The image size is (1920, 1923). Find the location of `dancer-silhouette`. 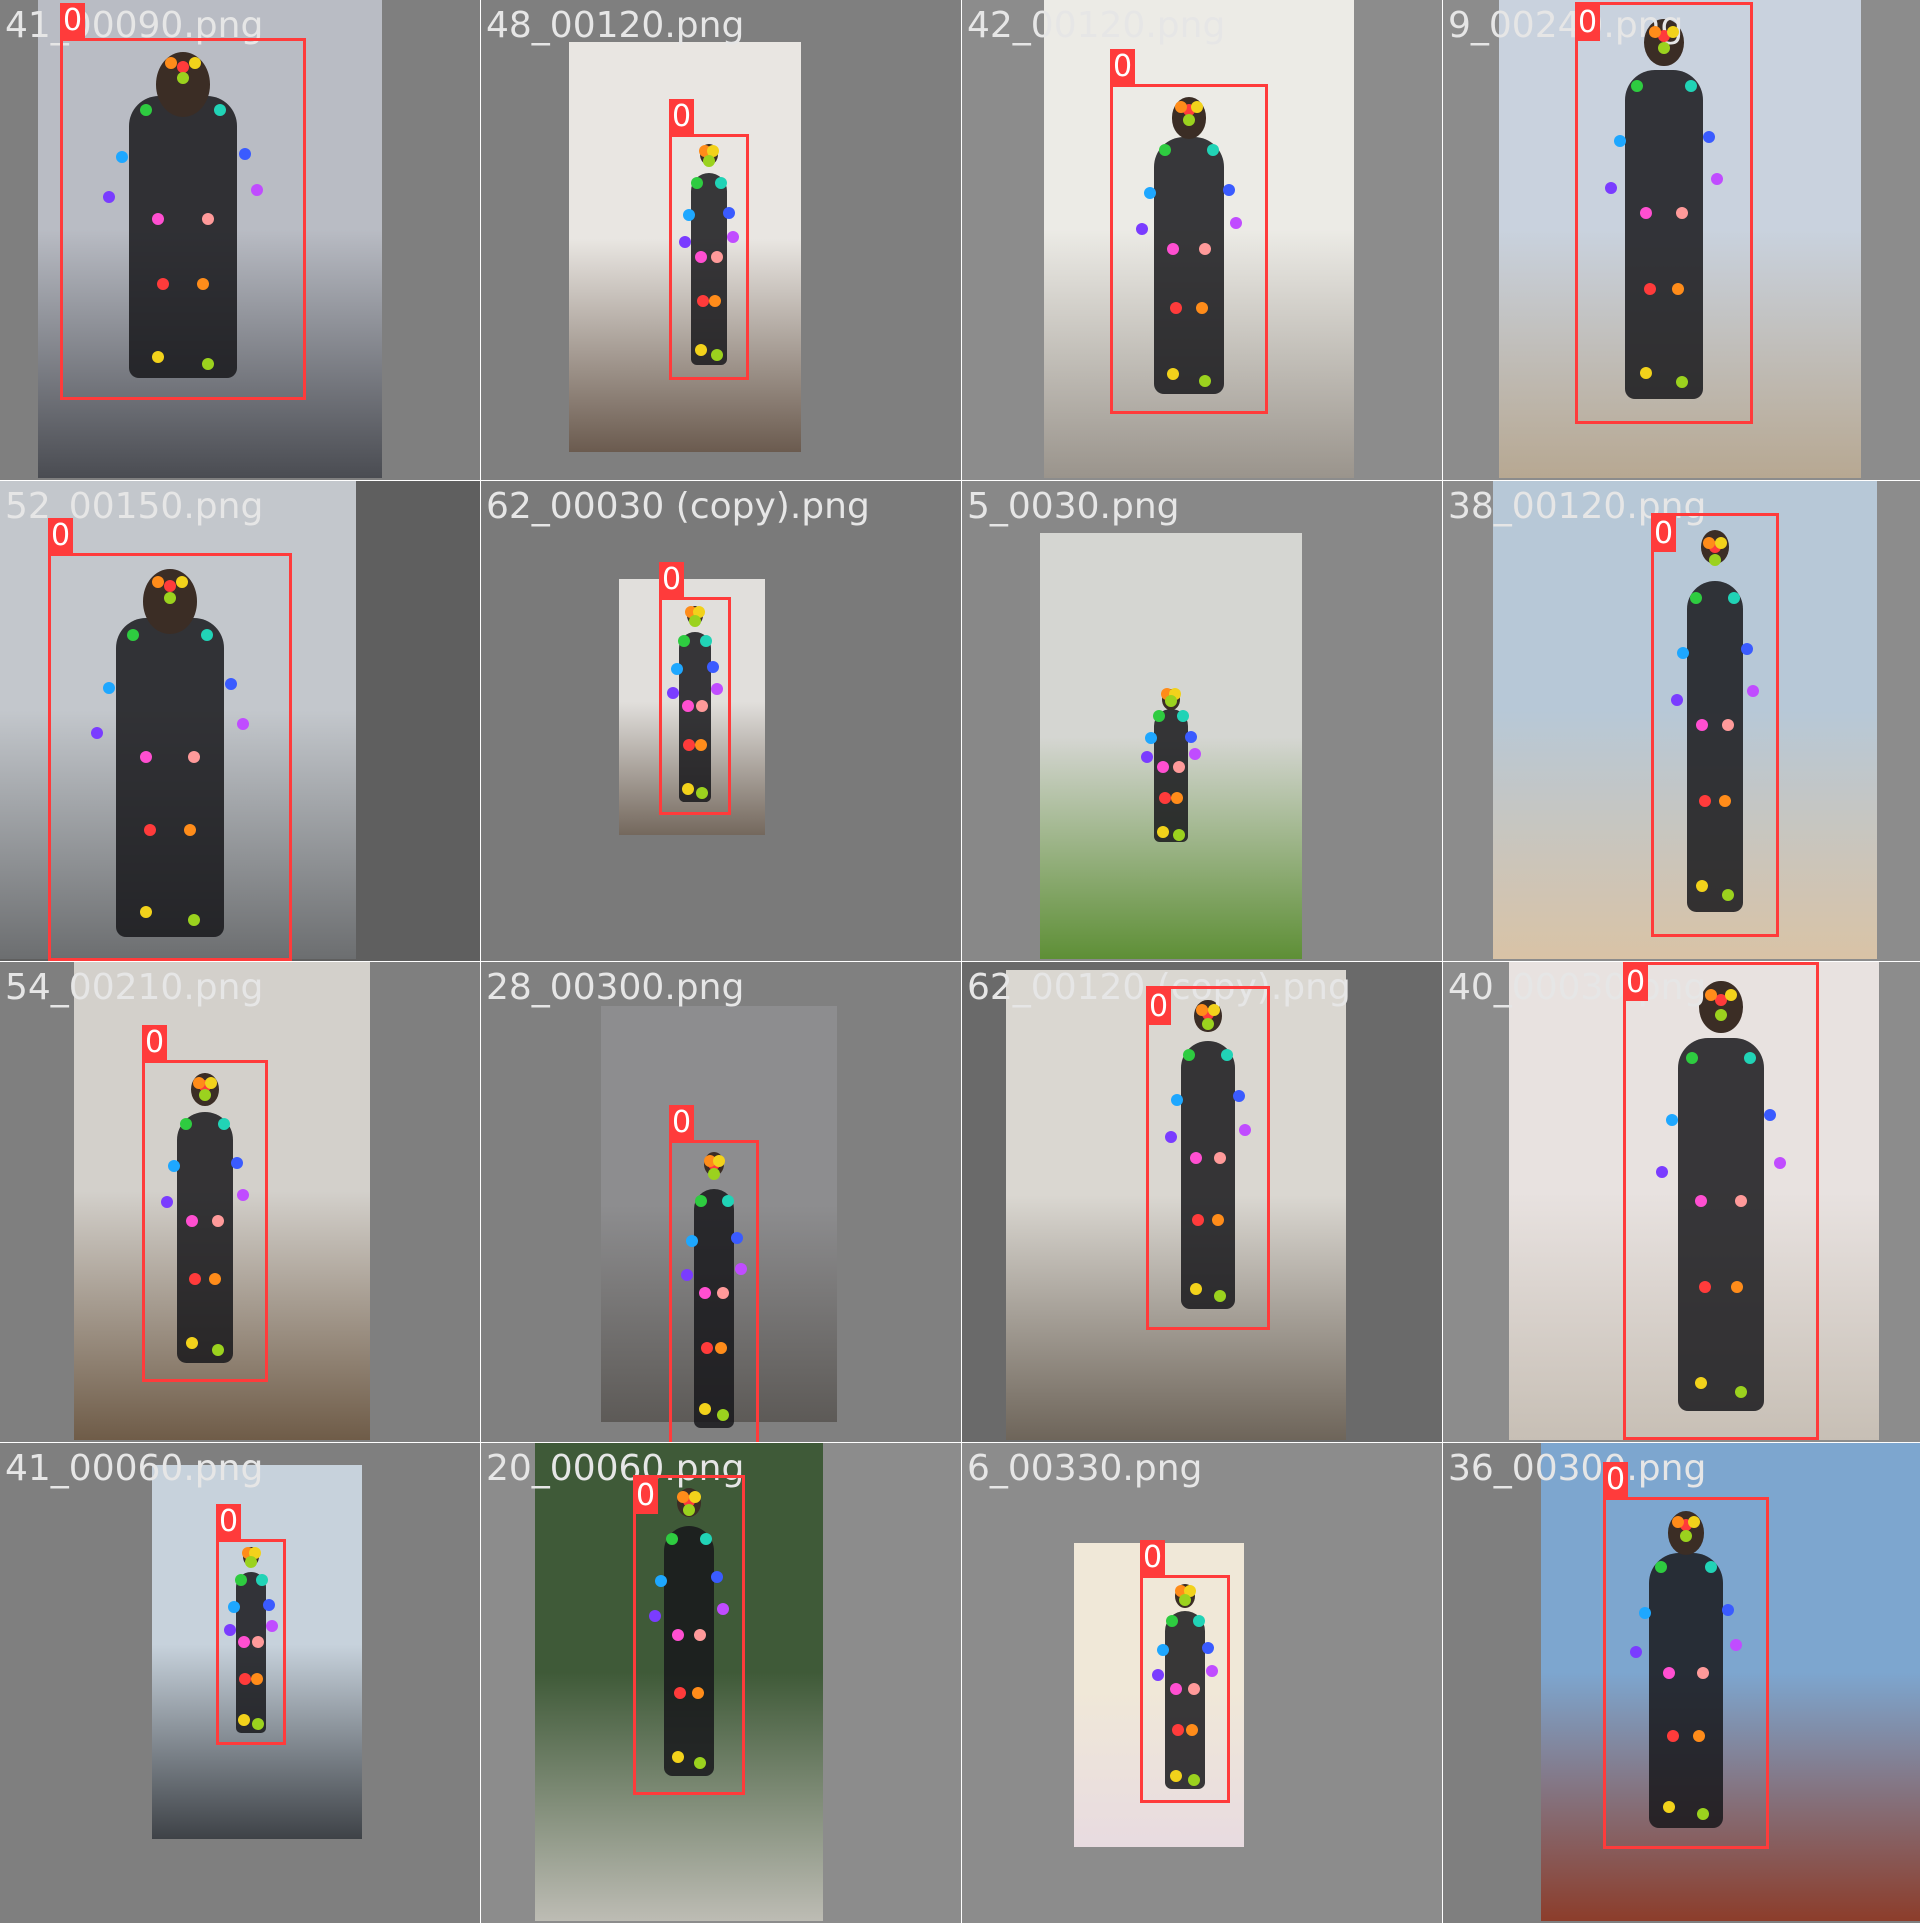

dancer-silhouette is located at coordinates (1171, 776).